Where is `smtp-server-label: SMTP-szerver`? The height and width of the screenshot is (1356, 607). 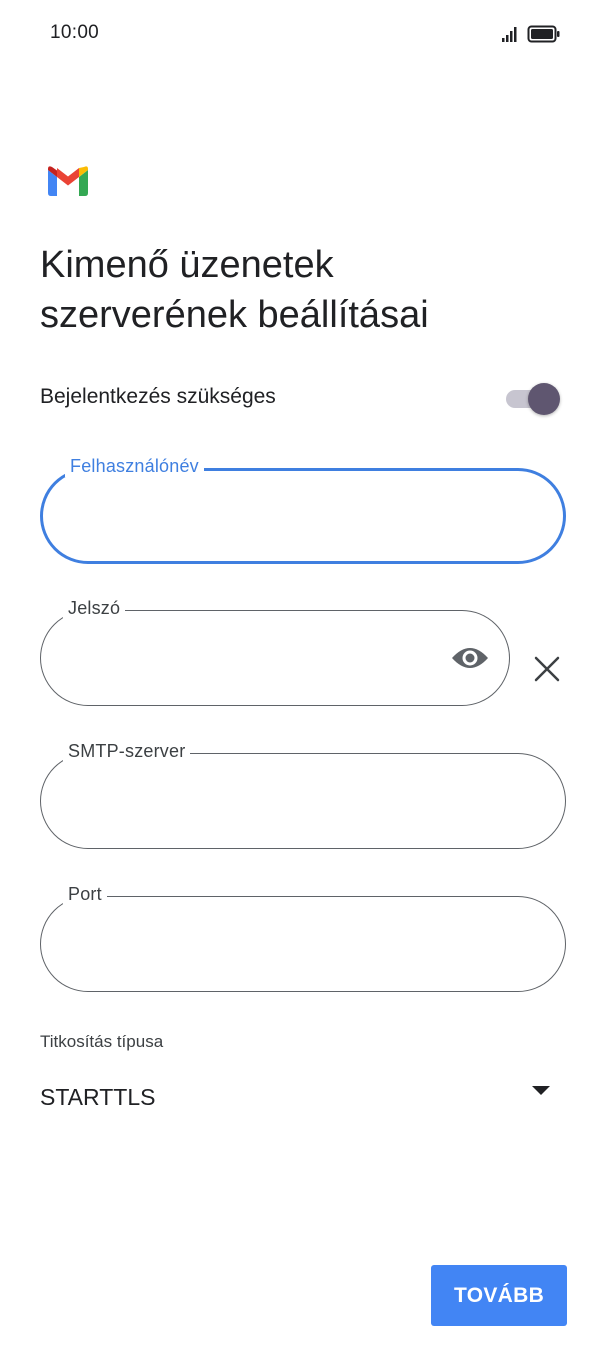 smtp-server-label: SMTP-szerver is located at coordinates (127, 751).